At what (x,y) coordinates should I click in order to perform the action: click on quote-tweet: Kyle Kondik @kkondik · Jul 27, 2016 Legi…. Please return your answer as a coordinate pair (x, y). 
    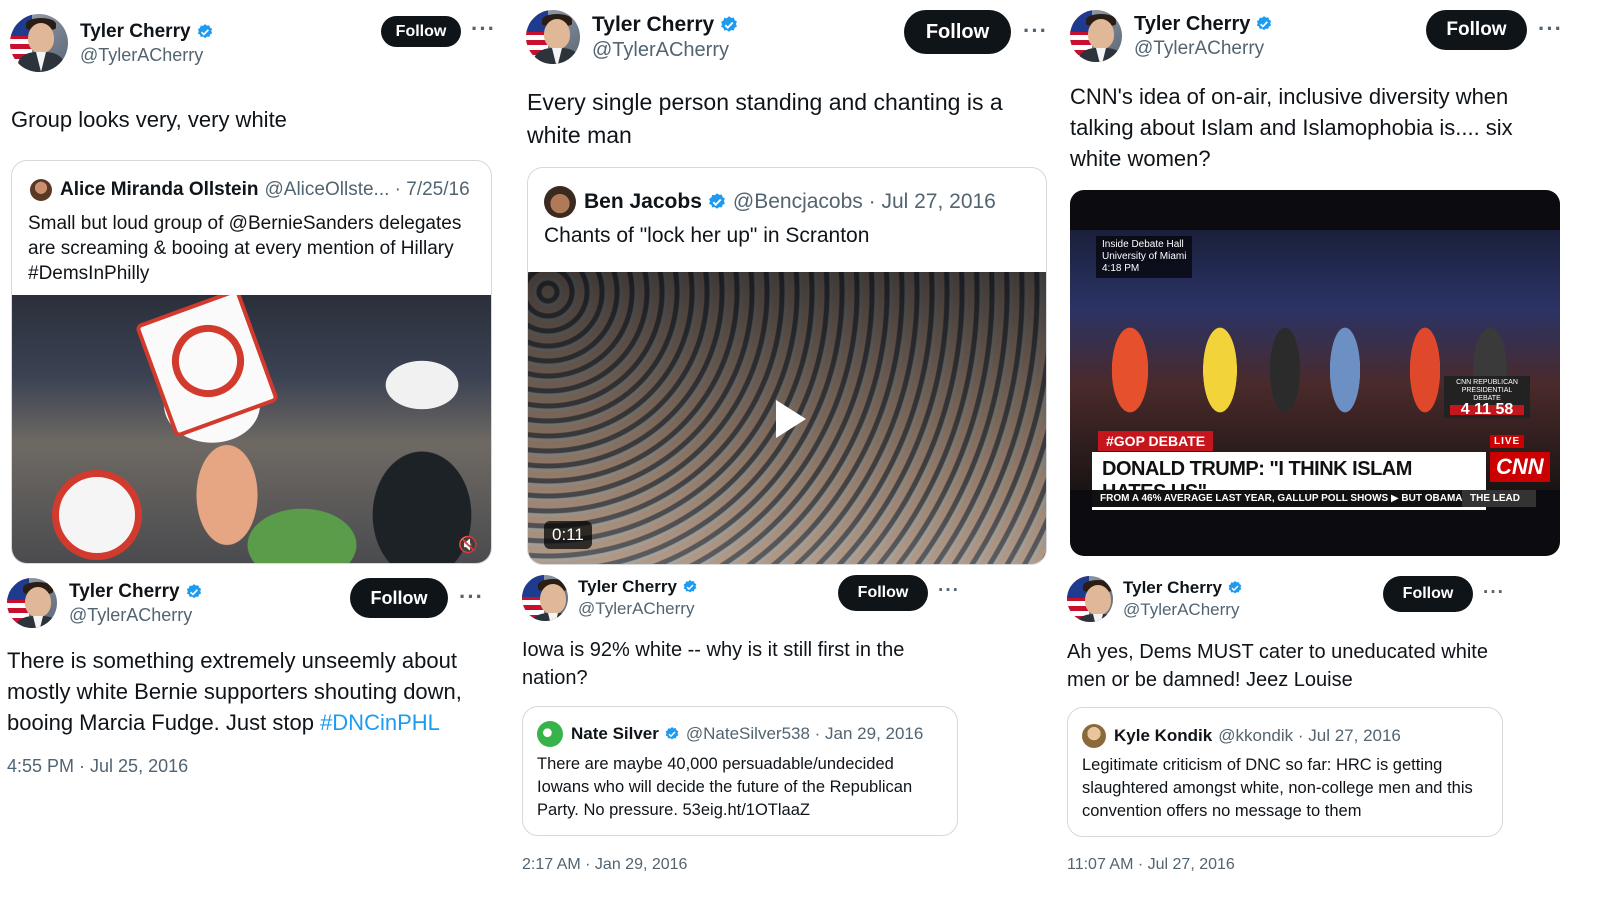
    Looking at the image, I should click on (1285, 772).